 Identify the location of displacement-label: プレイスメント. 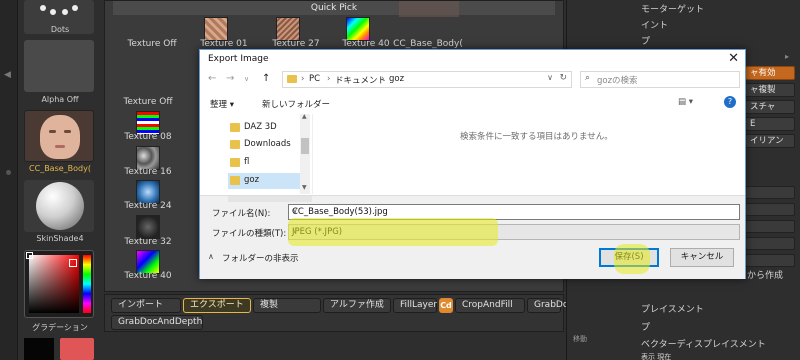
(672, 308).